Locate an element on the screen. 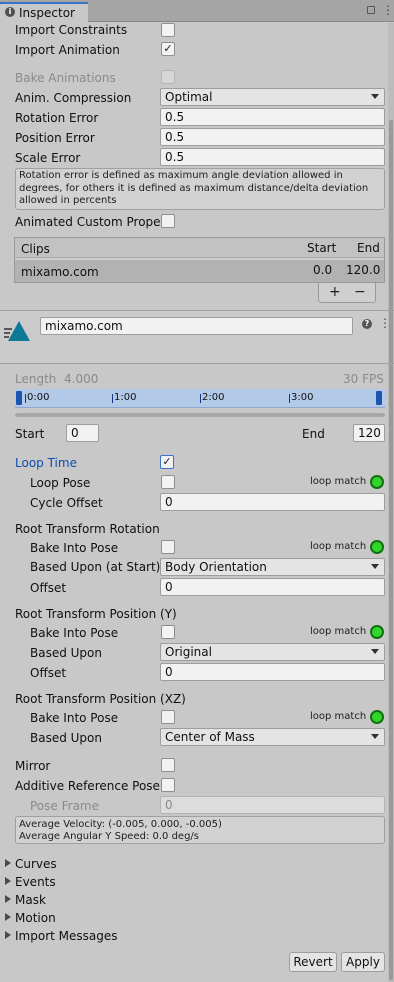 The image size is (394, 982). posxz-based-value: Center of Mass is located at coordinates (210, 737).